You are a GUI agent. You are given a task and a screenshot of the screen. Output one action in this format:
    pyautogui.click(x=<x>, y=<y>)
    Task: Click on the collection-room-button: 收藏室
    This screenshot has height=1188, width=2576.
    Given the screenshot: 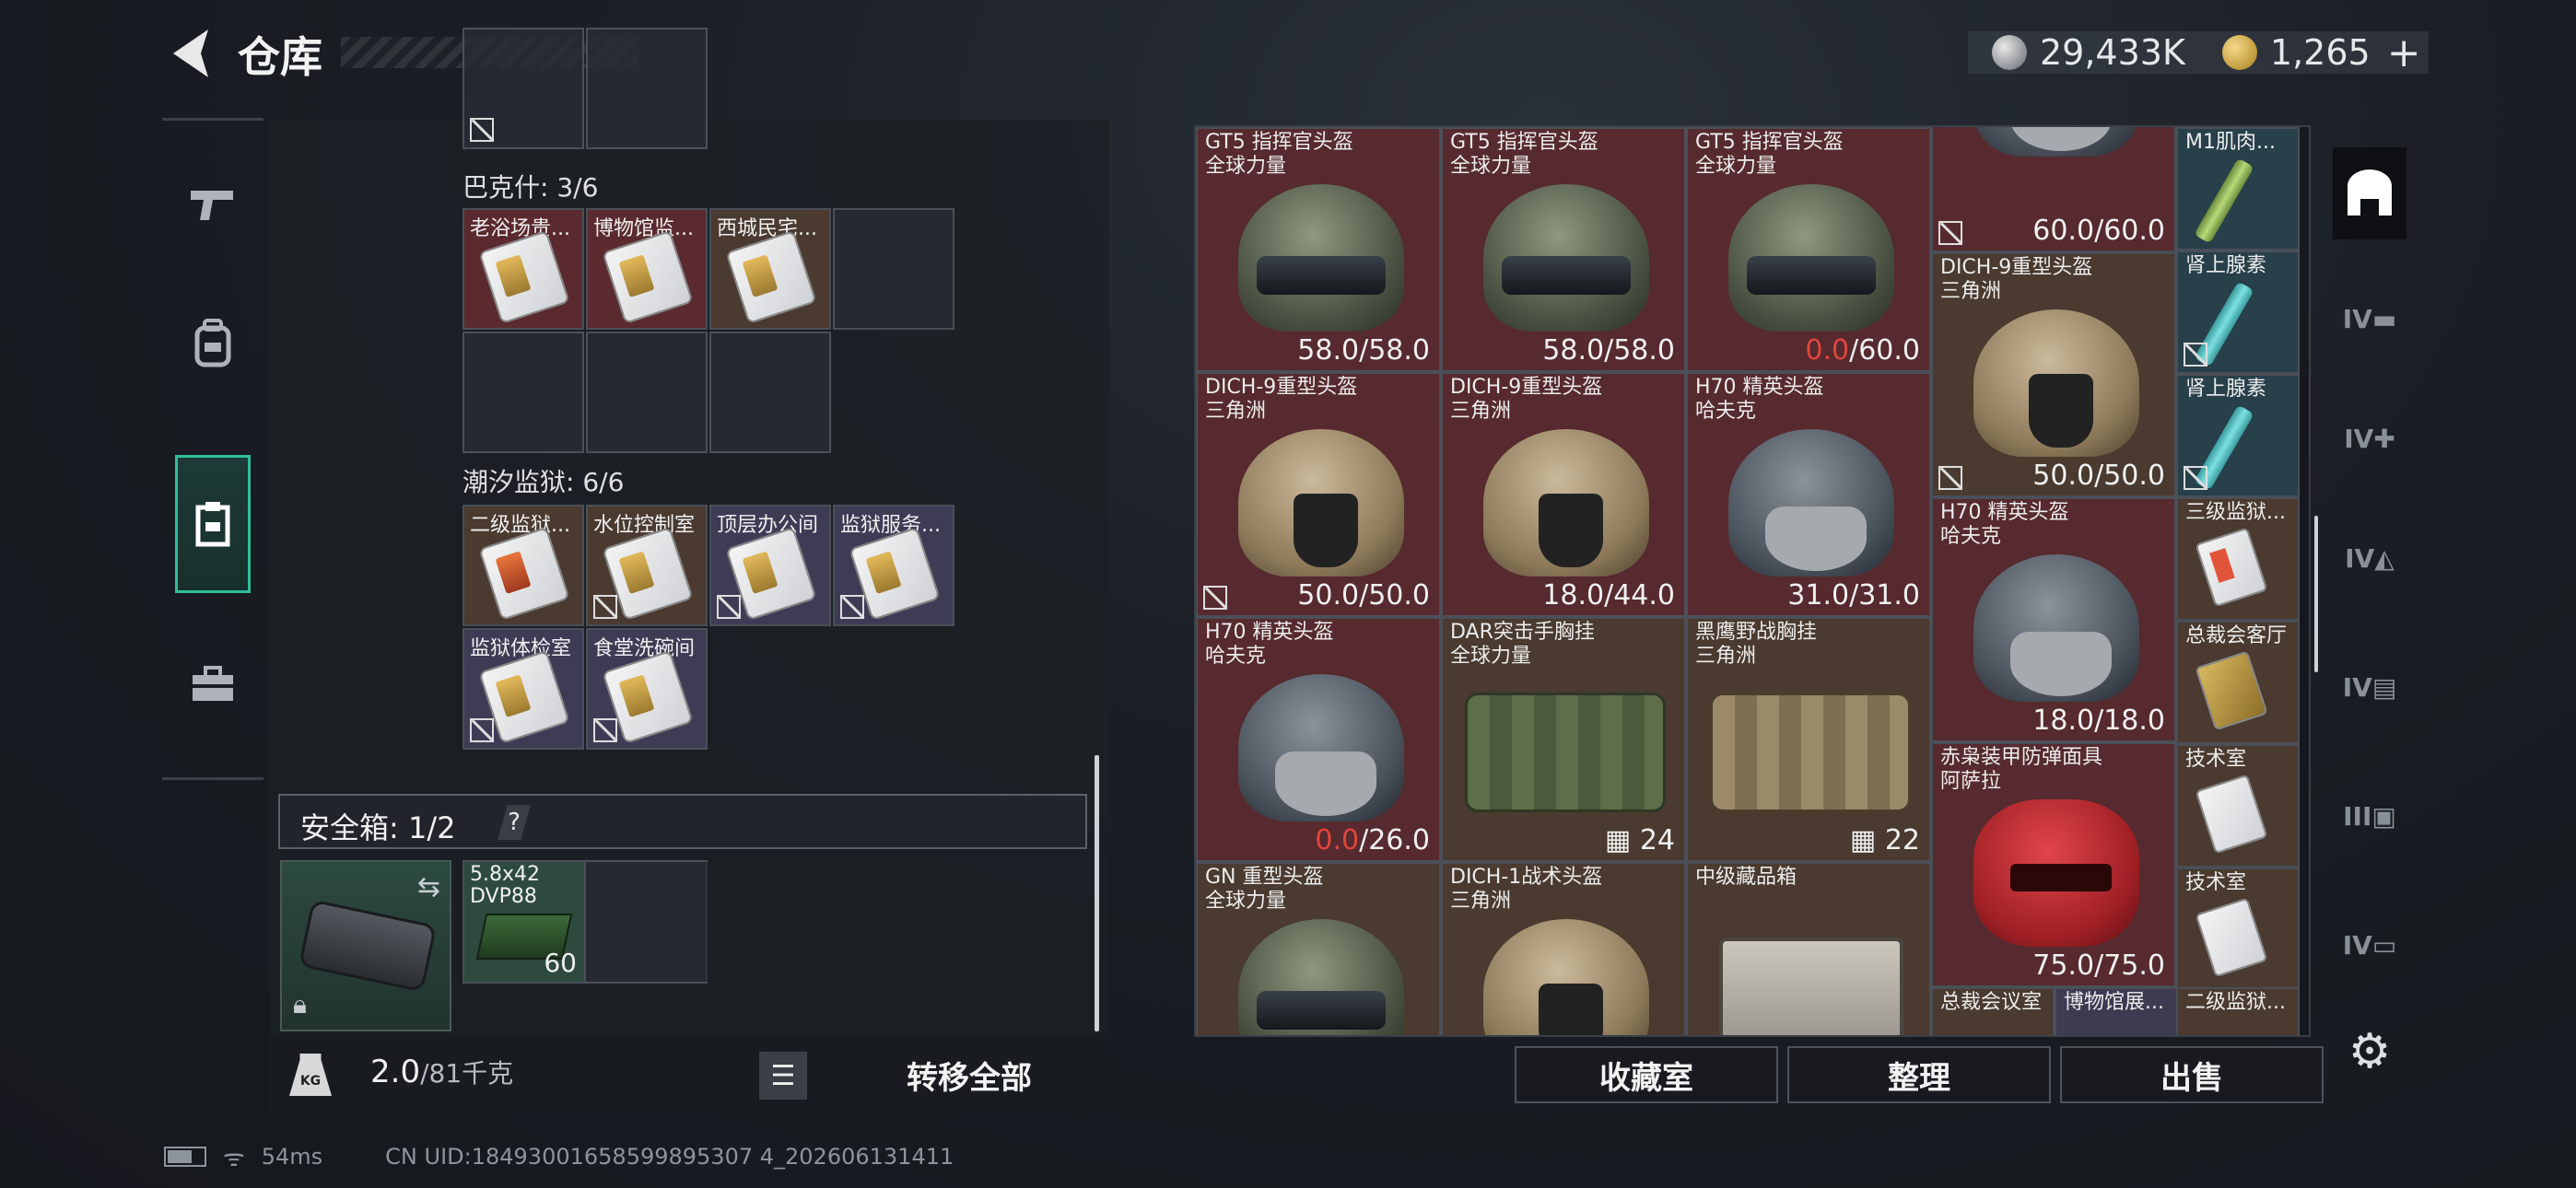 What is the action you would take?
    pyautogui.click(x=1646, y=1074)
    